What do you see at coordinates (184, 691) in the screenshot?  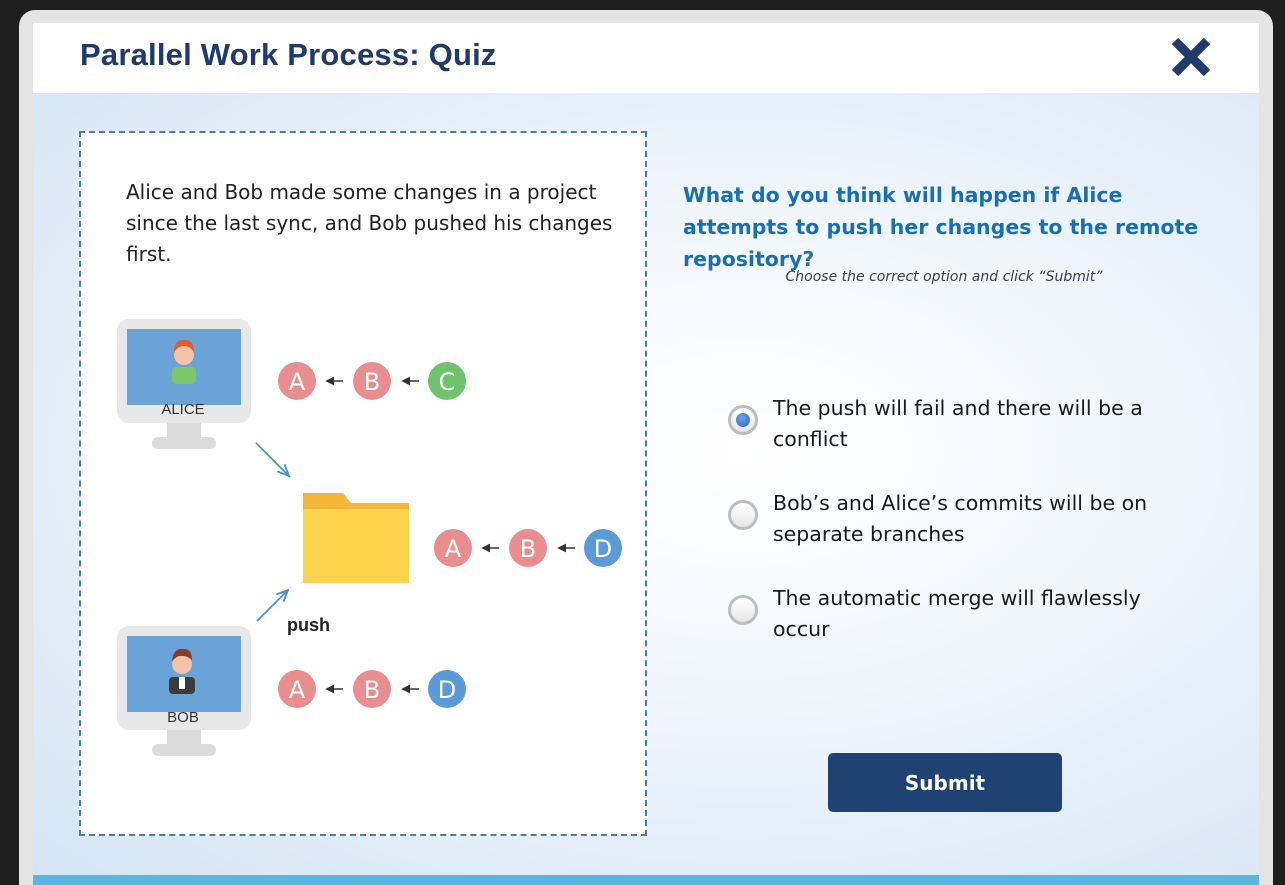 I see `bob-computer-icon: BOB` at bounding box center [184, 691].